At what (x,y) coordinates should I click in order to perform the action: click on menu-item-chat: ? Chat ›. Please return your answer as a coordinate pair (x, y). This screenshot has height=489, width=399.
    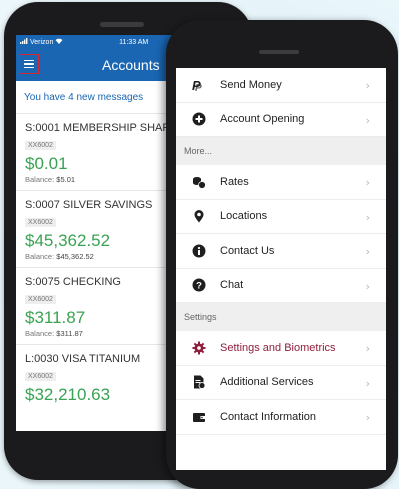
    Looking at the image, I should click on (281, 286).